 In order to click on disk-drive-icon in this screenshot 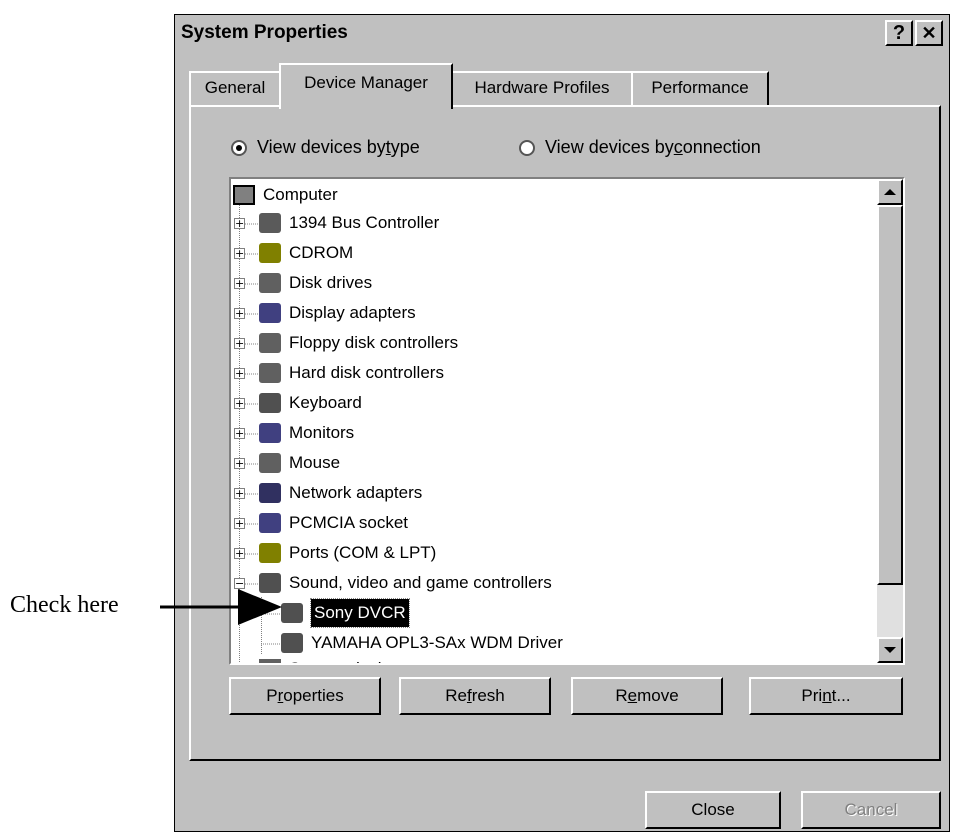, I will do `click(270, 283)`.